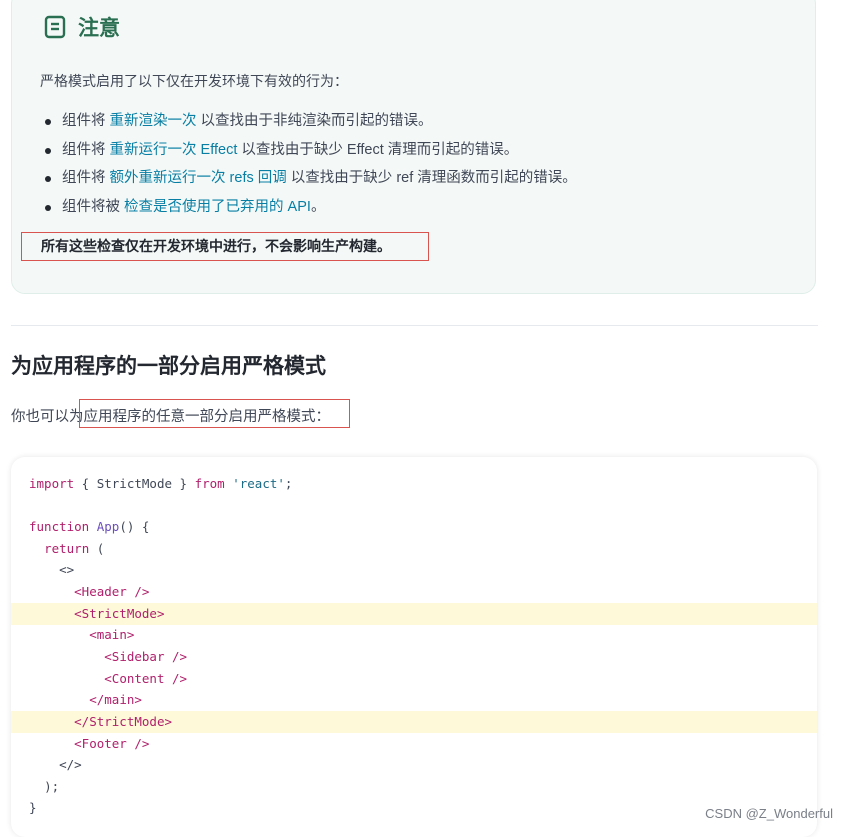 Image resolution: width=845 pixels, height=837 pixels. What do you see at coordinates (52, 786) in the screenshot?
I see `code-line: );` at bounding box center [52, 786].